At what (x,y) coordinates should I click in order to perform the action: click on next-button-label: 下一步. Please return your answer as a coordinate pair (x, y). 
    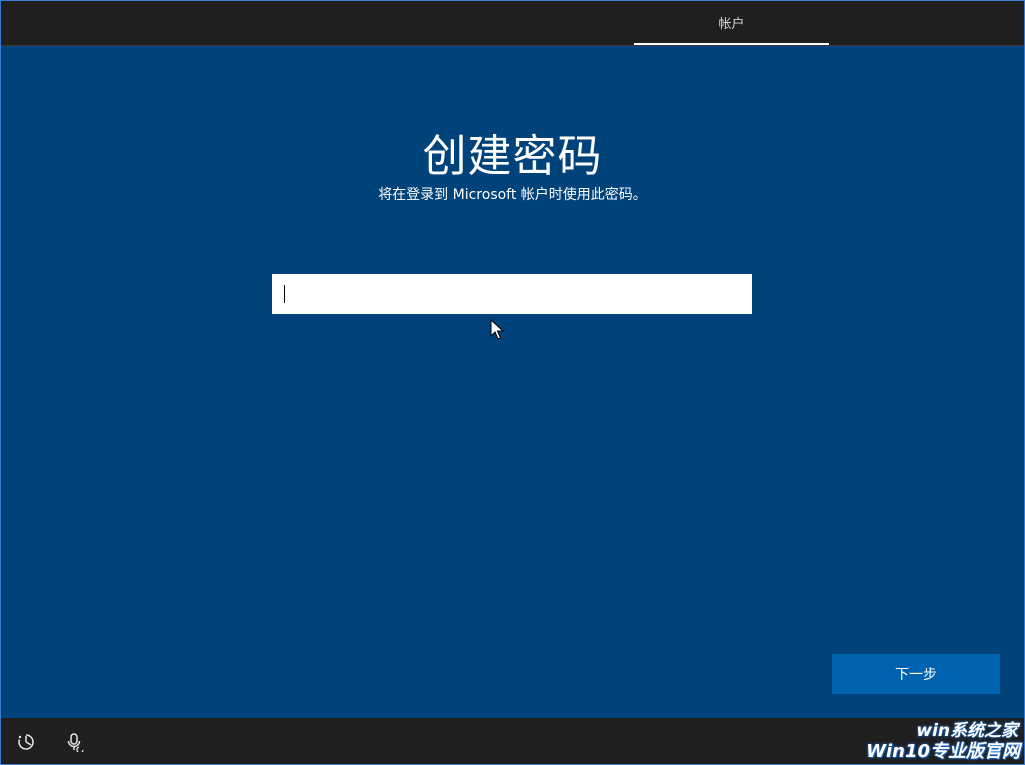
    Looking at the image, I should click on (916, 674).